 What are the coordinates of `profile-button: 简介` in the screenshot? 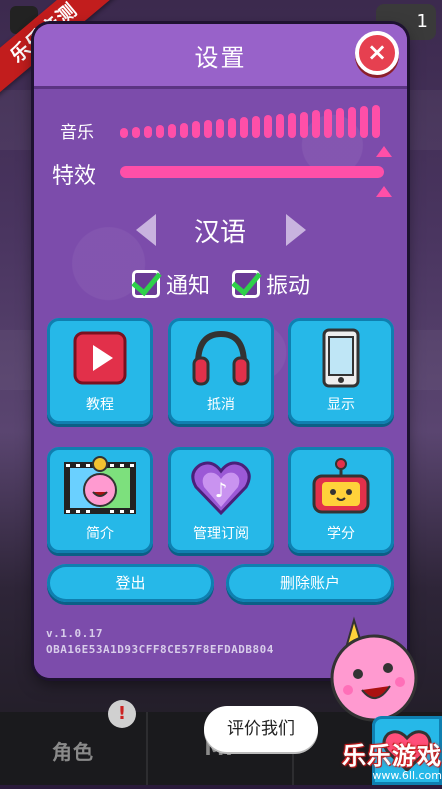 It's located at (100, 500).